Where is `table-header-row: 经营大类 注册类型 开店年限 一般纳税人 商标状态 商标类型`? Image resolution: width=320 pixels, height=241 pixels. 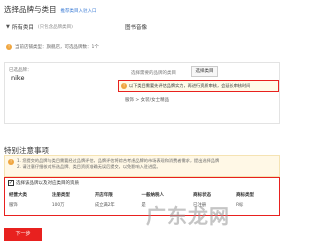 table-header-row: 经营大类 注册类型 开店年限 一般纳税人 商标状态 商标类型 is located at coordinates (142, 195).